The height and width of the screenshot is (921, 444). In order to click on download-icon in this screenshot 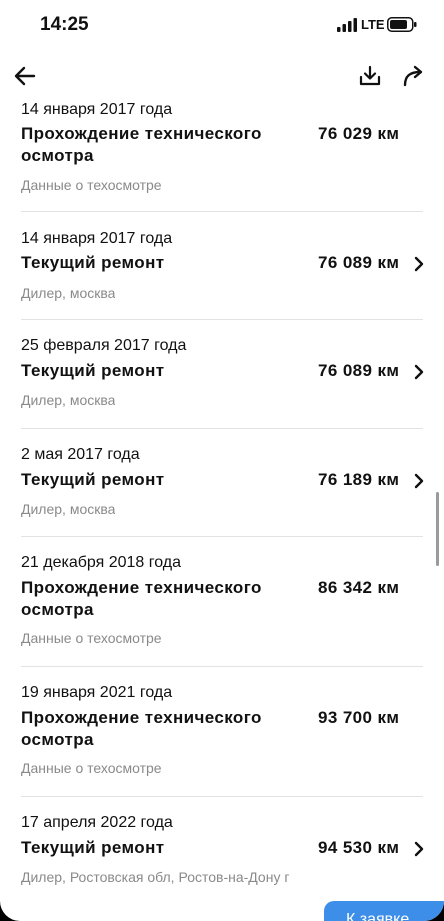, I will do `click(370, 75)`.